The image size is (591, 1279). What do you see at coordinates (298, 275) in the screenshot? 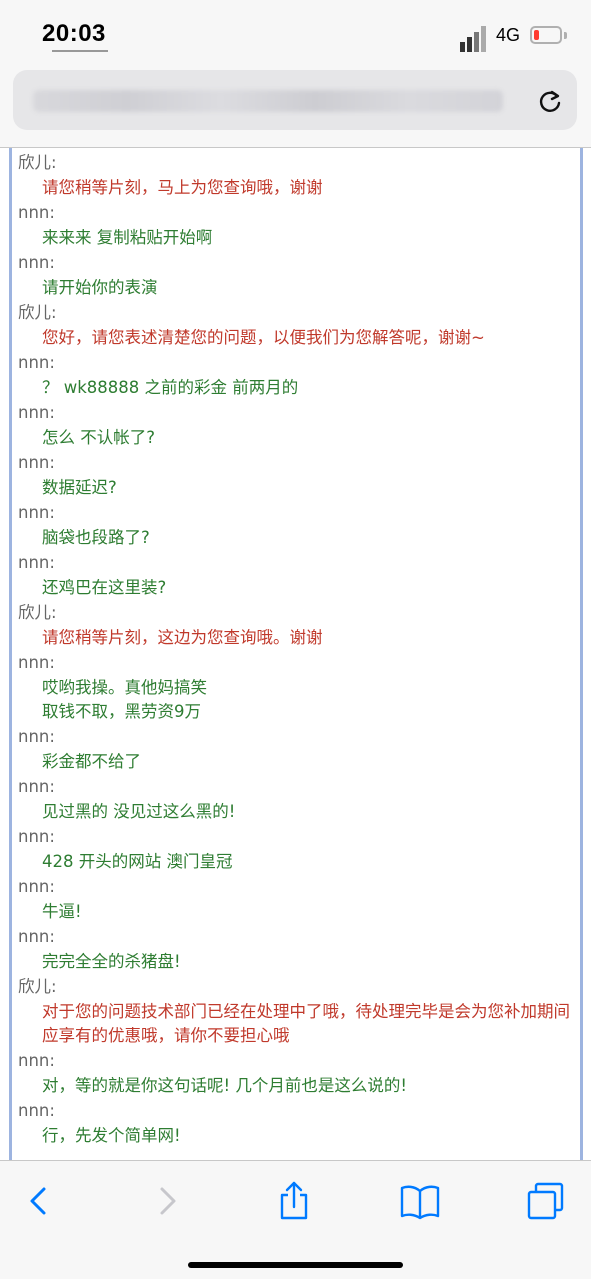
I see `user-message: nnn: 请开始你的表演` at bounding box center [298, 275].